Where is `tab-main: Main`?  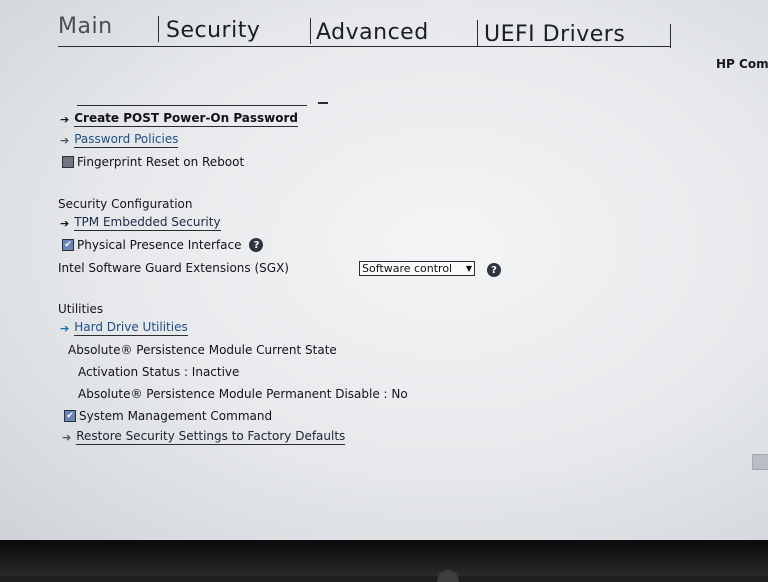 tab-main: Main is located at coordinates (85, 26).